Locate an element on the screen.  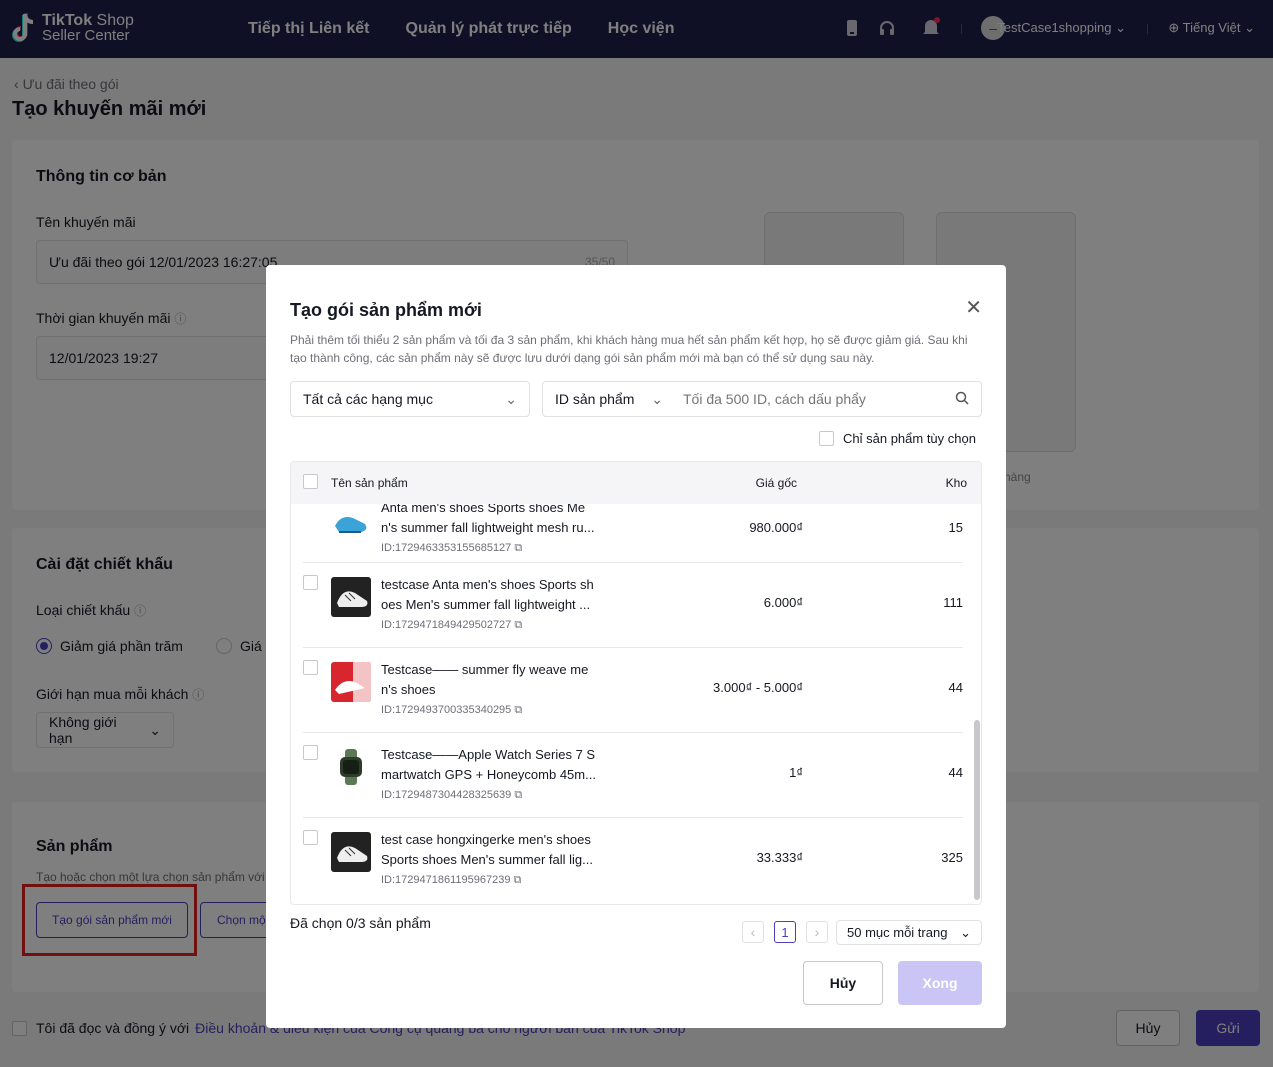
search-group: ID sản phẩm ⌄ is located at coordinates (762, 399).